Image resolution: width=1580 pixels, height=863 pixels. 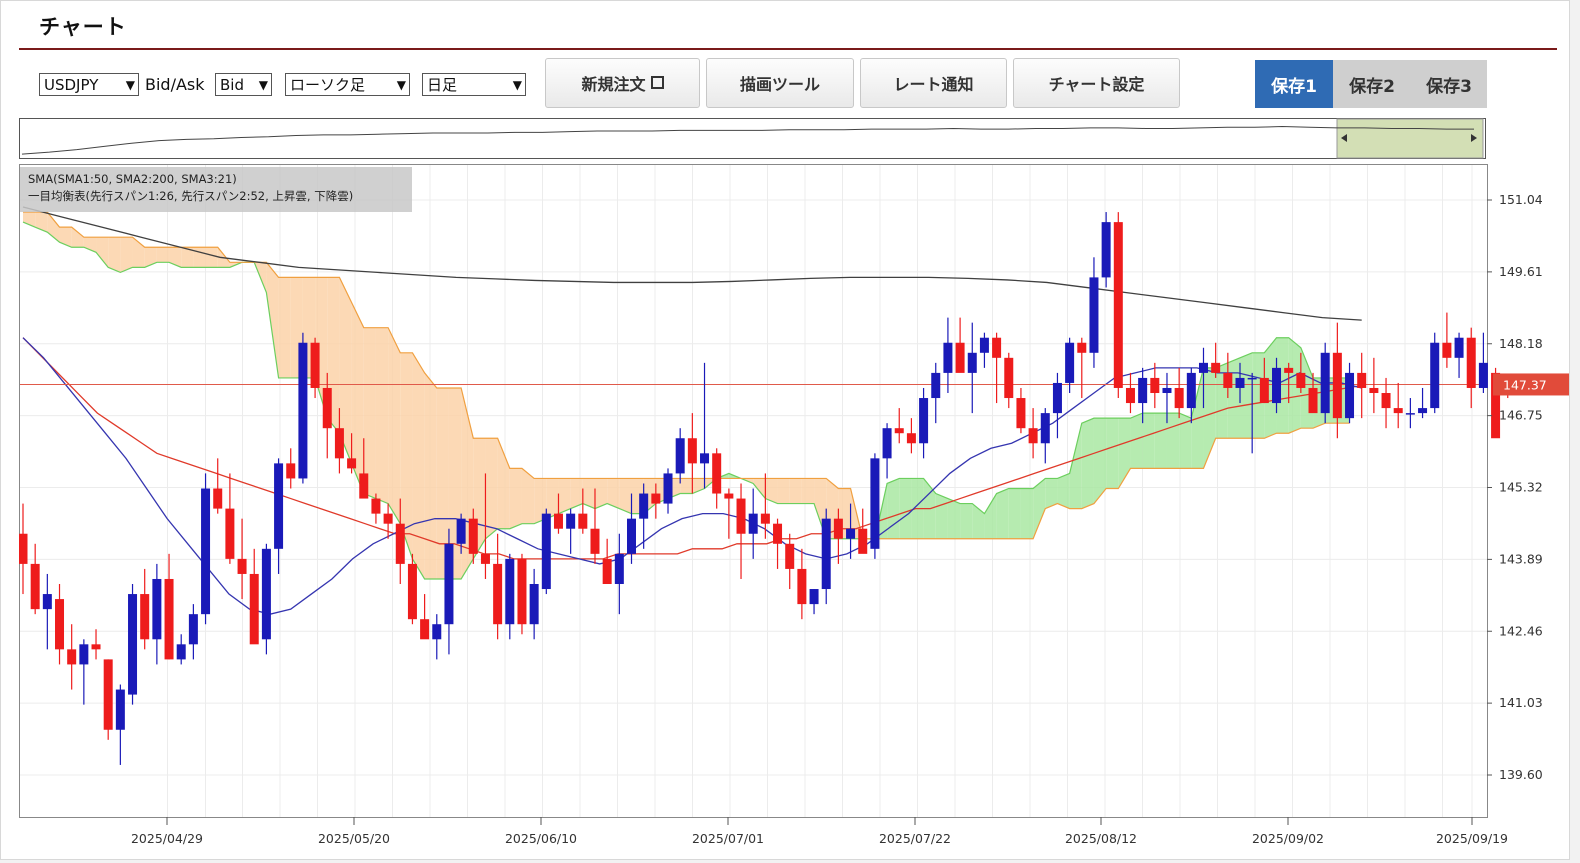 I want to click on rate-alert-label: レート通知, so click(x=933, y=84).